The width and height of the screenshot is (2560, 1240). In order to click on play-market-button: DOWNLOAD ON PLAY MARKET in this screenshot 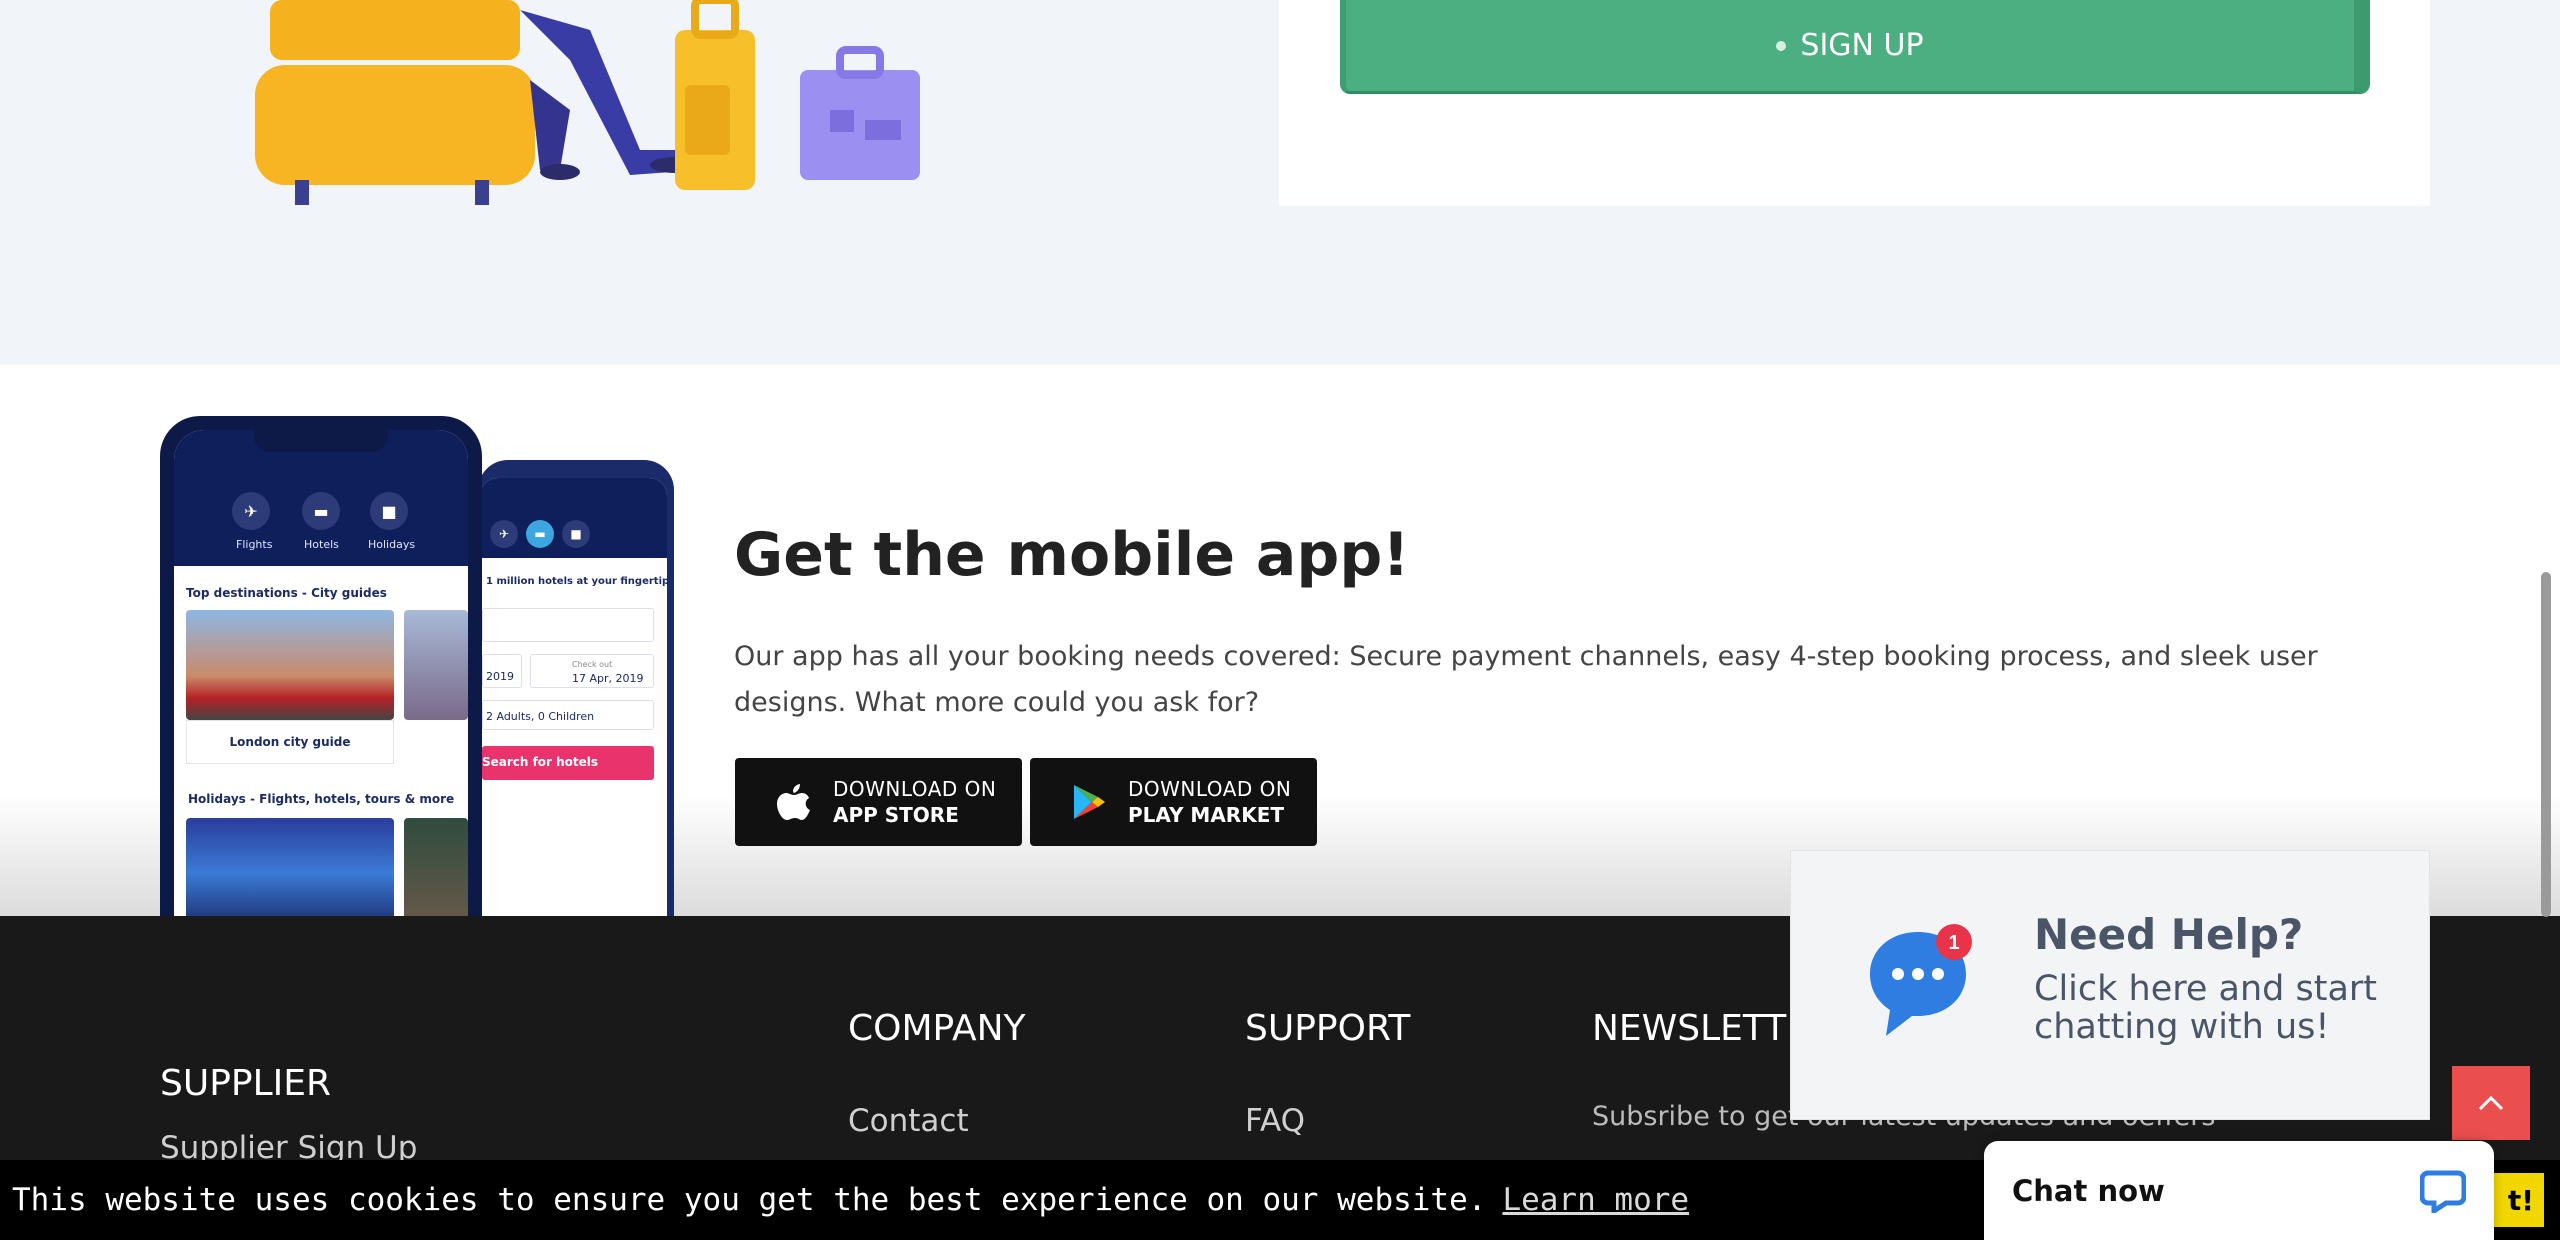, I will do `click(1173, 802)`.